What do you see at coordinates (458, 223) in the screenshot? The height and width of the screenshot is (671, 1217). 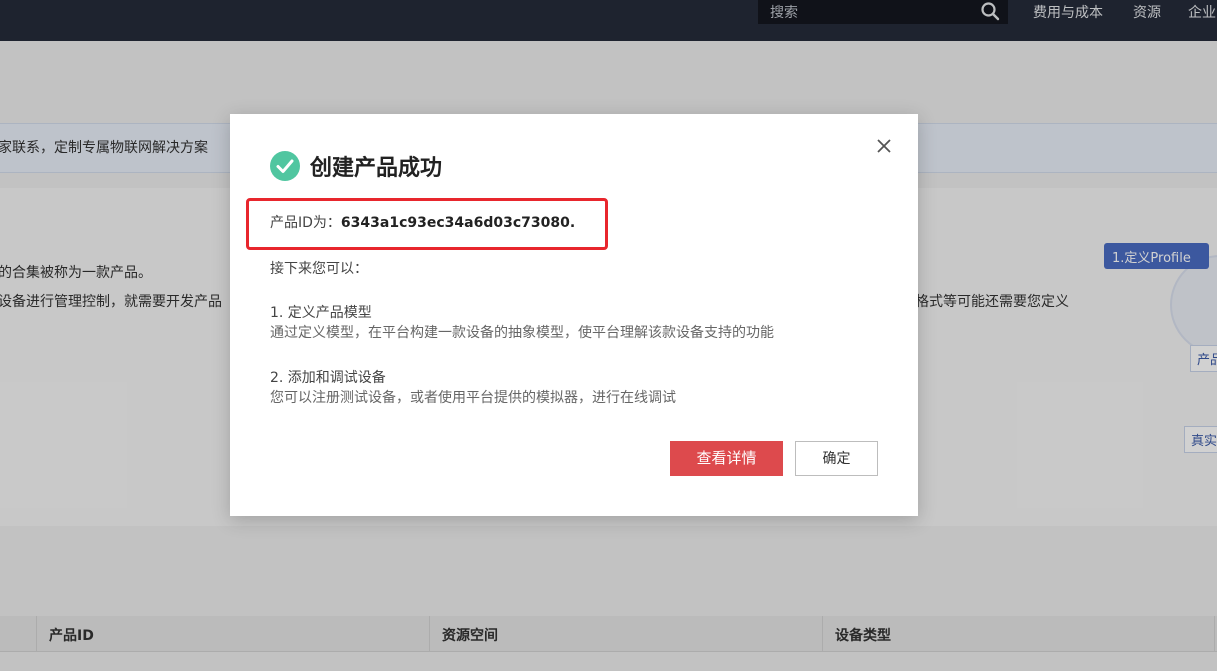 I see `product-id-value: 6343a1c93ec34a6d03c73080.` at bounding box center [458, 223].